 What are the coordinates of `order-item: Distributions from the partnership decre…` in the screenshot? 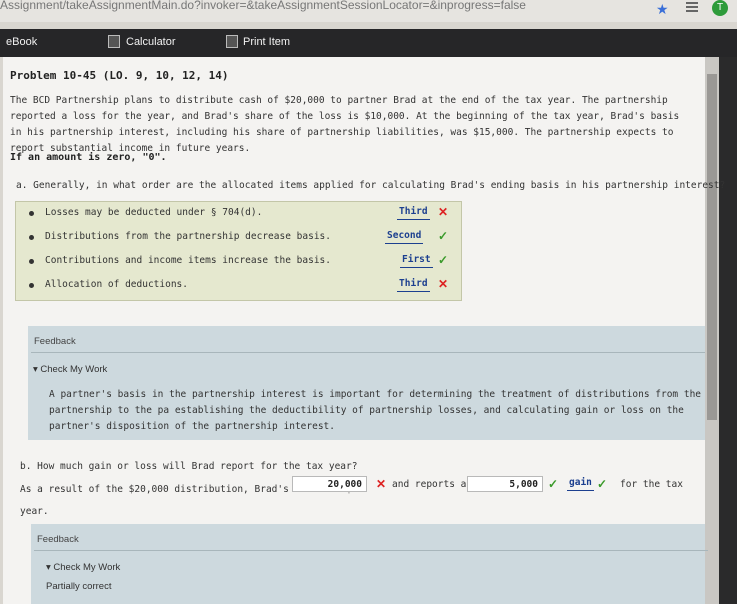 It's located at (238, 240).